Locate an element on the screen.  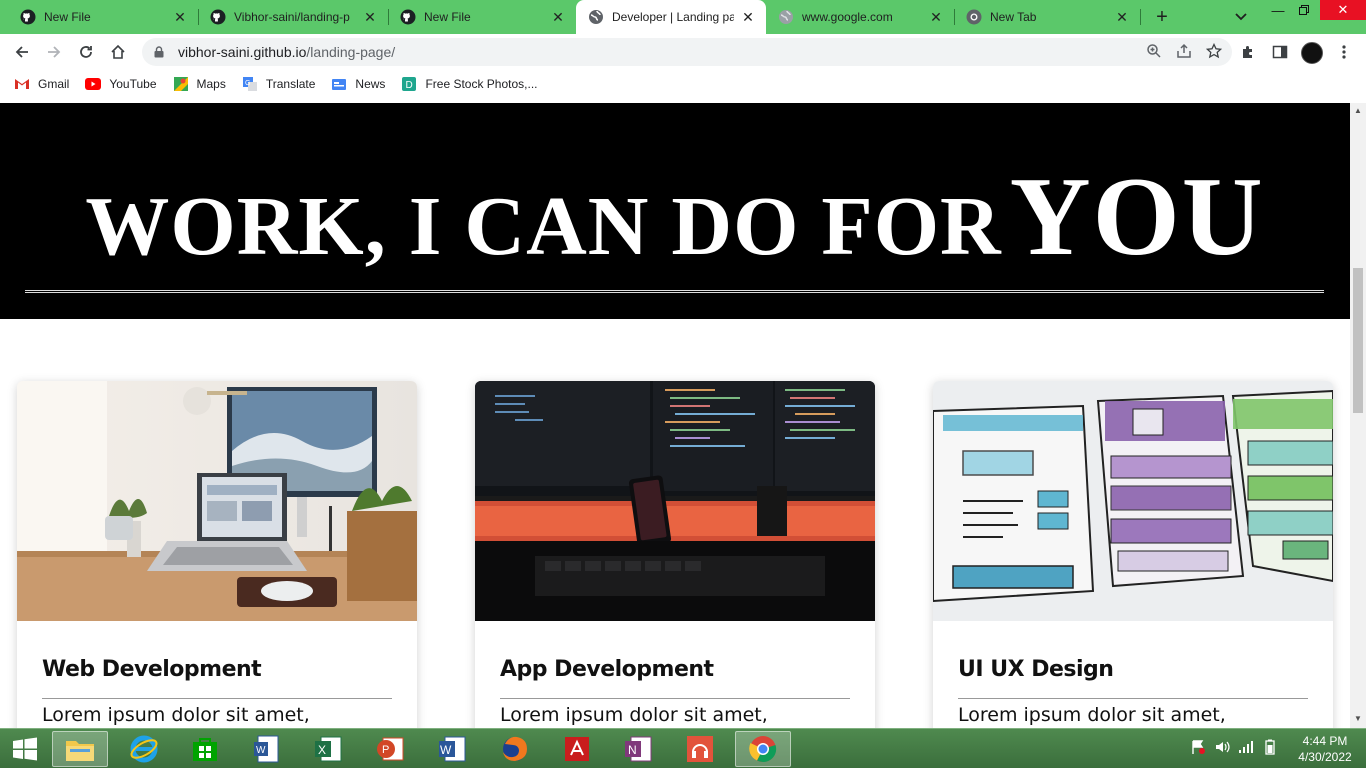
url-path: /landing-page/ is located at coordinates (351, 52).